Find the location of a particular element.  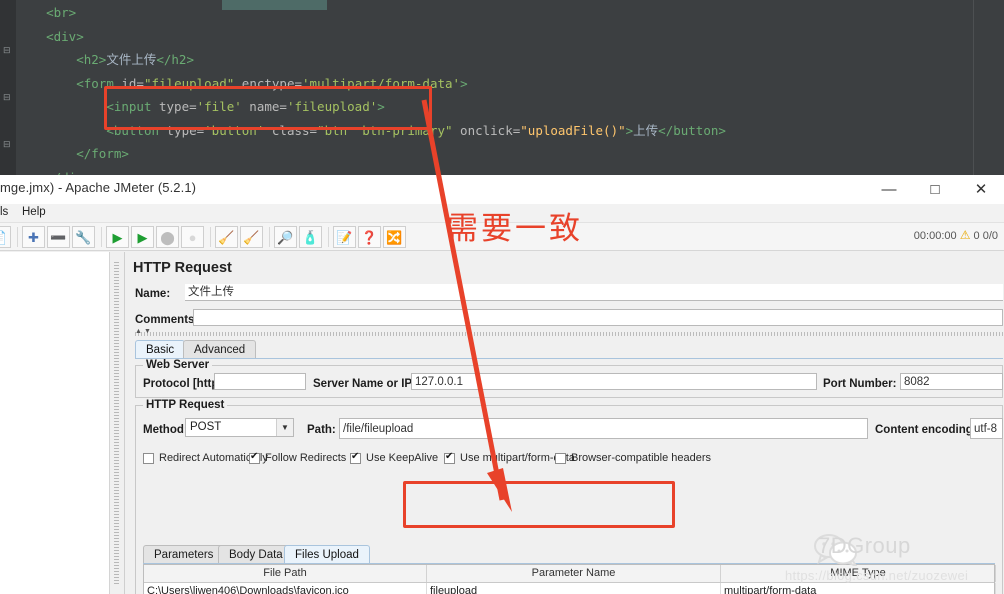

tab-parameters: Parameters is located at coordinates (184, 554).